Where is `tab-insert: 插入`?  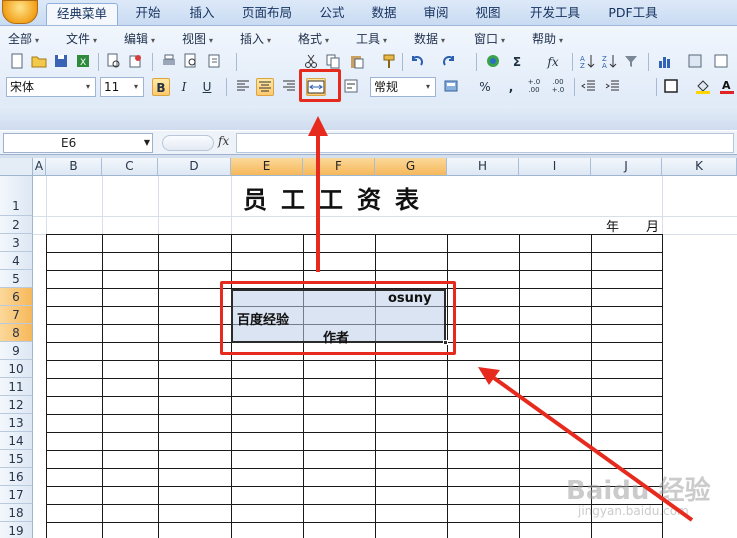
tab-insert: 插入 is located at coordinates (202, 14).